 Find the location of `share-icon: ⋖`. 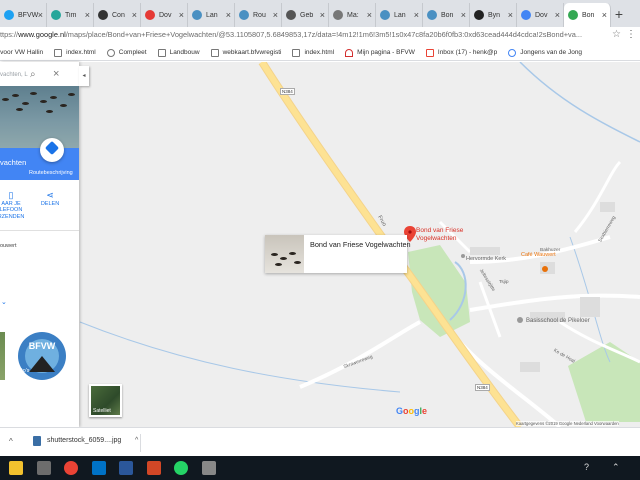

share-icon: ⋖ is located at coordinates (50, 195).